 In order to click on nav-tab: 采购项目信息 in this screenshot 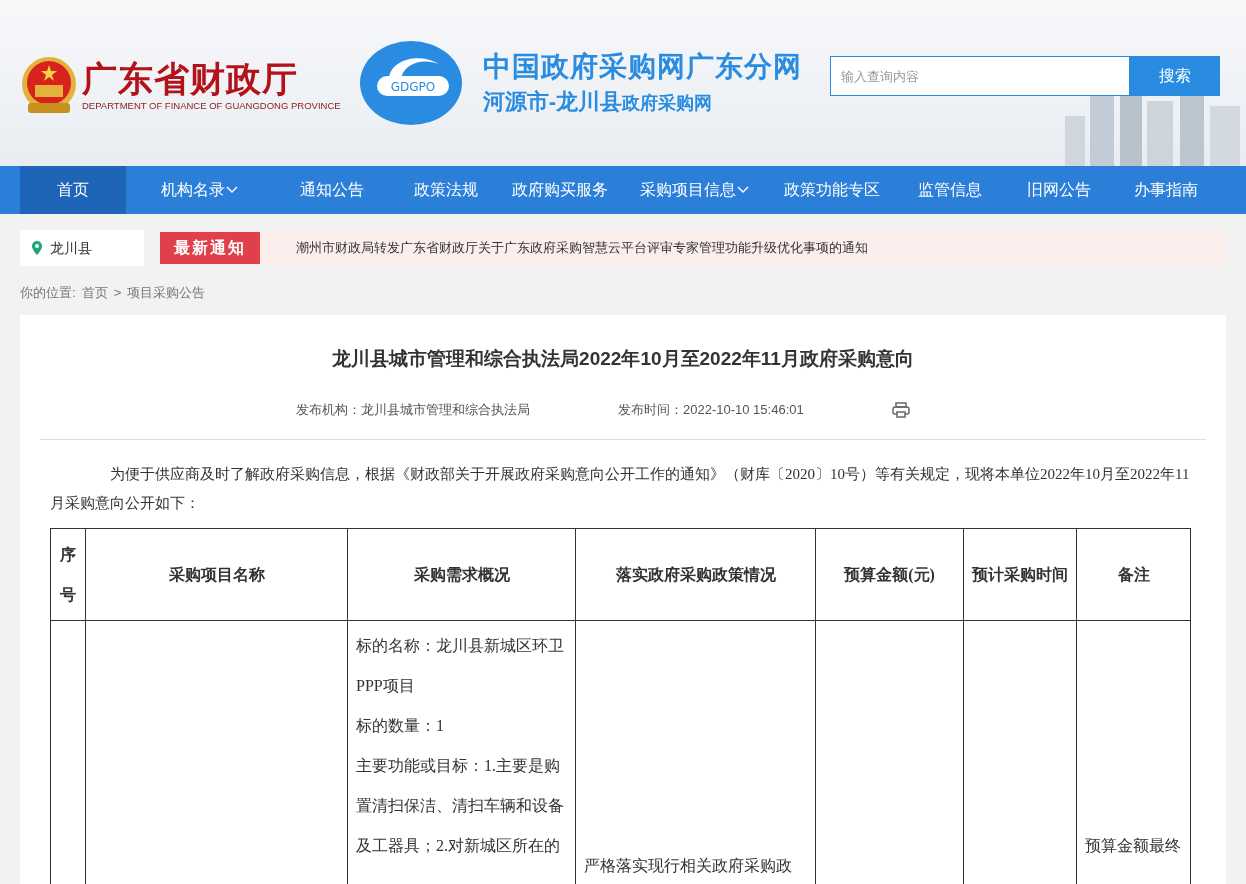, I will do `click(694, 190)`.